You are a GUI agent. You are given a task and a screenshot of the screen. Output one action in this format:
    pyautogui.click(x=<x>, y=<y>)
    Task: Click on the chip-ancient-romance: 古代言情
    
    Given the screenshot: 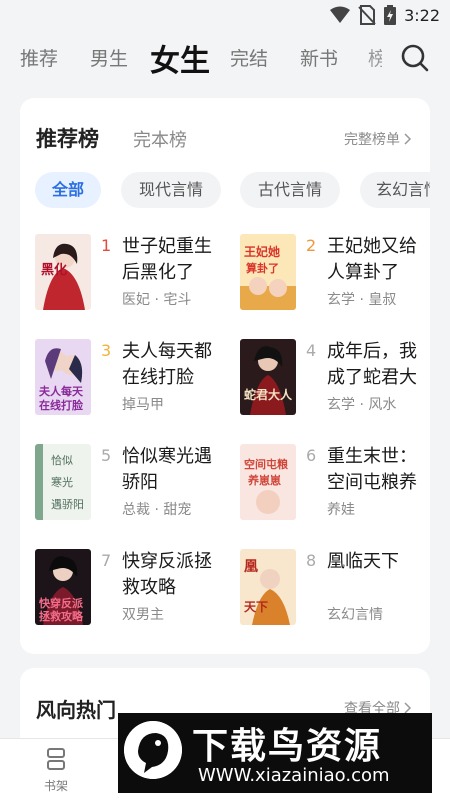 What is the action you would take?
    pyautogui.click(x=290, y=190)
    